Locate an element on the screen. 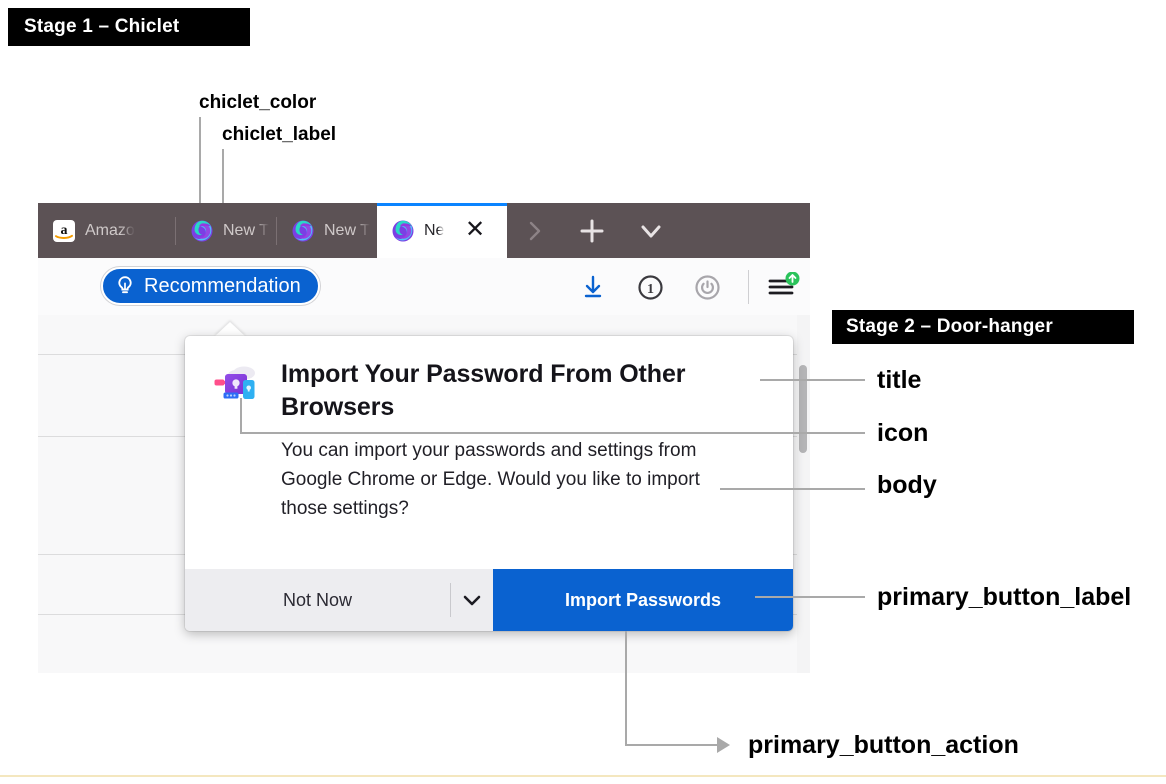  chevron-down-icon is located at coordinates (472, 600).